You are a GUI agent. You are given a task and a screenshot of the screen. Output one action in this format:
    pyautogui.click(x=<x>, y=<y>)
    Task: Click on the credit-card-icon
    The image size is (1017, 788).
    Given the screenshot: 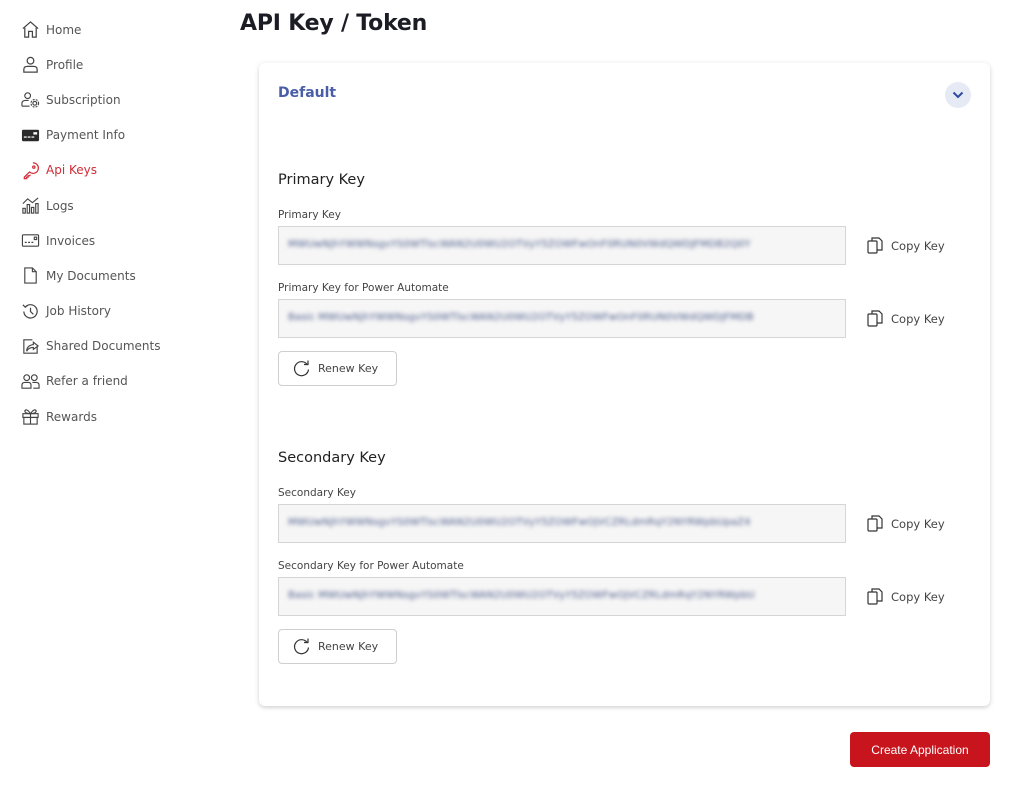 What is the action you would take?
    pyautogui.click(x=30, y=135)
    